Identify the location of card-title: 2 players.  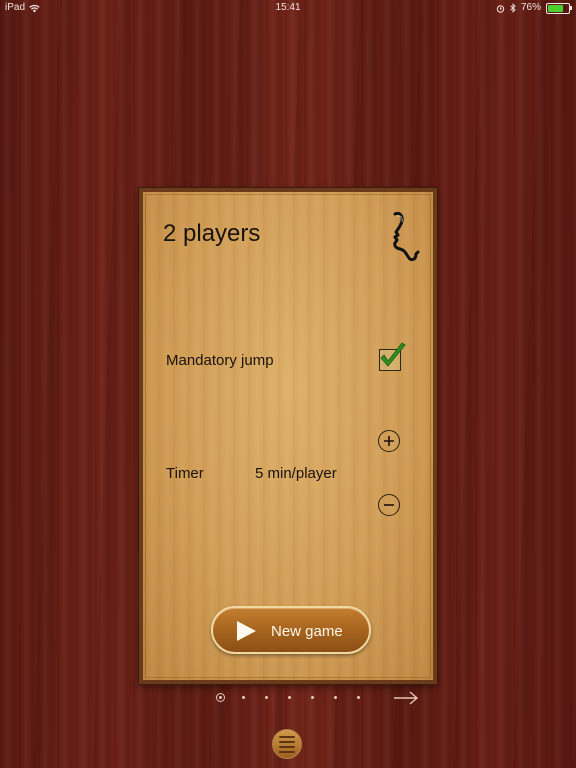
(212, 233).